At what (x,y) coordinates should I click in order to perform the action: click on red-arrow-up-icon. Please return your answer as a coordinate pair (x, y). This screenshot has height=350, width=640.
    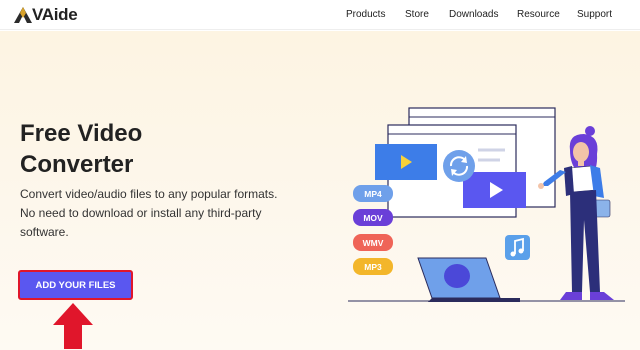
    Looking at the image, I should click on (73, 326).